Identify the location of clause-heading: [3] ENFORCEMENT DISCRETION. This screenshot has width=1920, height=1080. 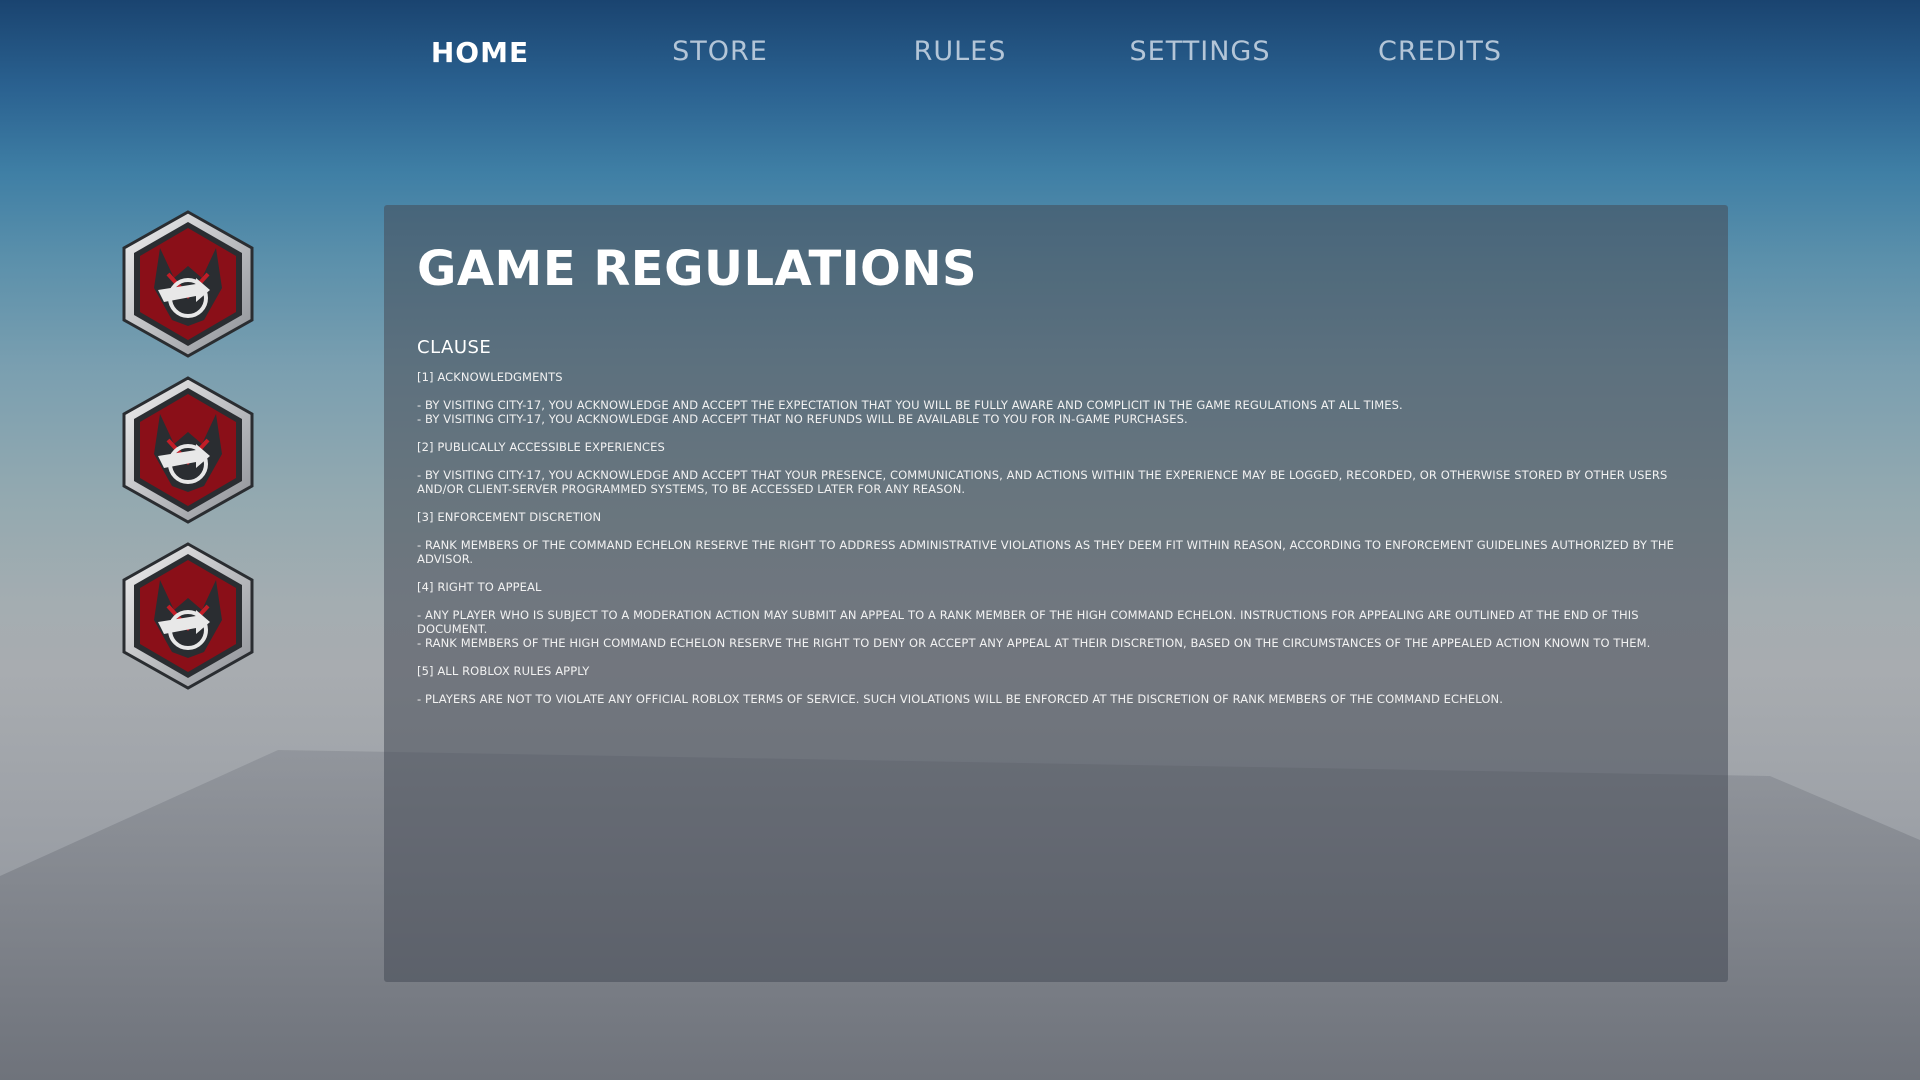
(509, 517).